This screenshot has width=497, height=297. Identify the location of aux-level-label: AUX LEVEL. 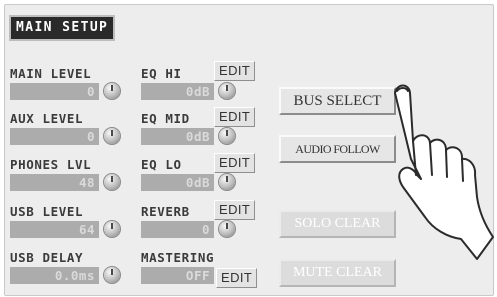
(47, 118).